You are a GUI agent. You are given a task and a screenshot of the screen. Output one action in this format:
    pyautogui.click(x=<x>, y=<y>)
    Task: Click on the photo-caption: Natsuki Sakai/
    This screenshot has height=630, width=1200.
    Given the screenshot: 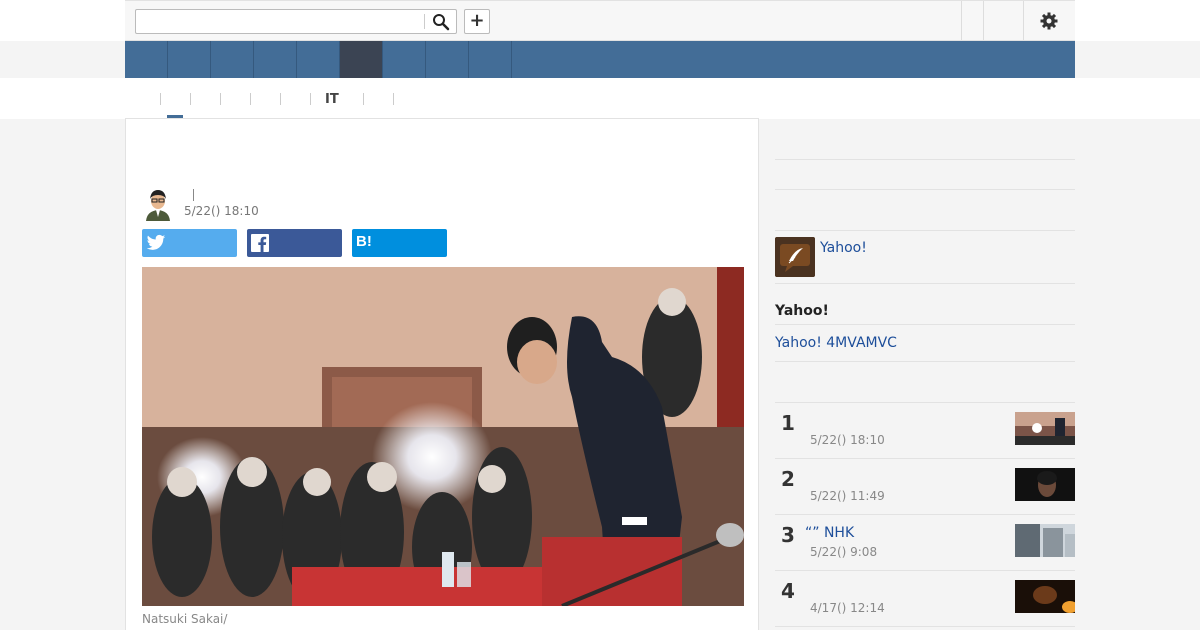 What is the action you would take?
    pyautogui.click(x=185, y=619)
    